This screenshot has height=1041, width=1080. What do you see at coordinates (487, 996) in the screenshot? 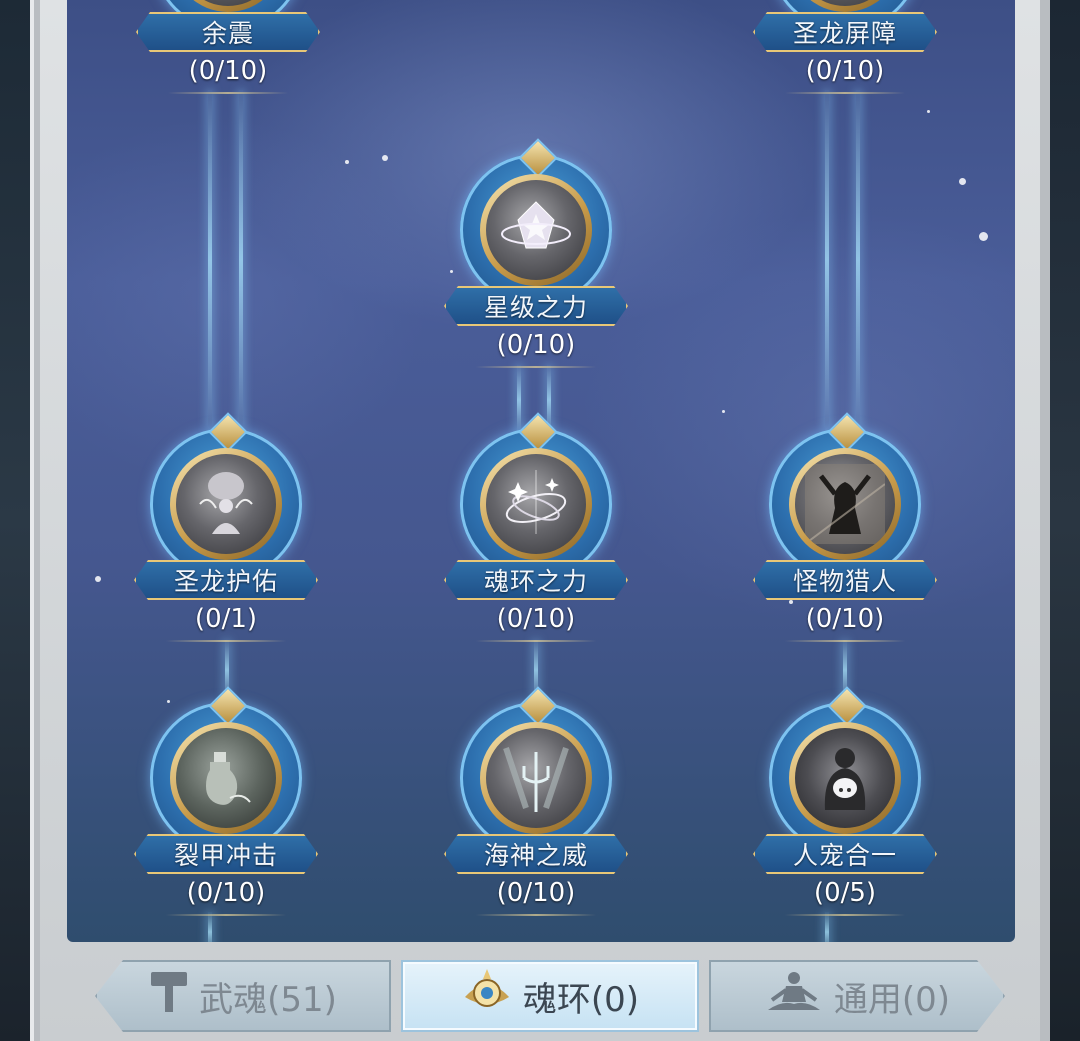
I see `soul-ring-badge-icon` at bounding box center [487, 996].